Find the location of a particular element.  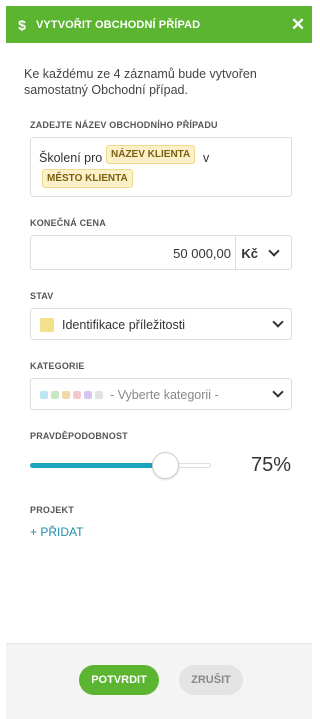

client-name-tag: NÁZEV KLIENTA is located at coordinates (151, 154).